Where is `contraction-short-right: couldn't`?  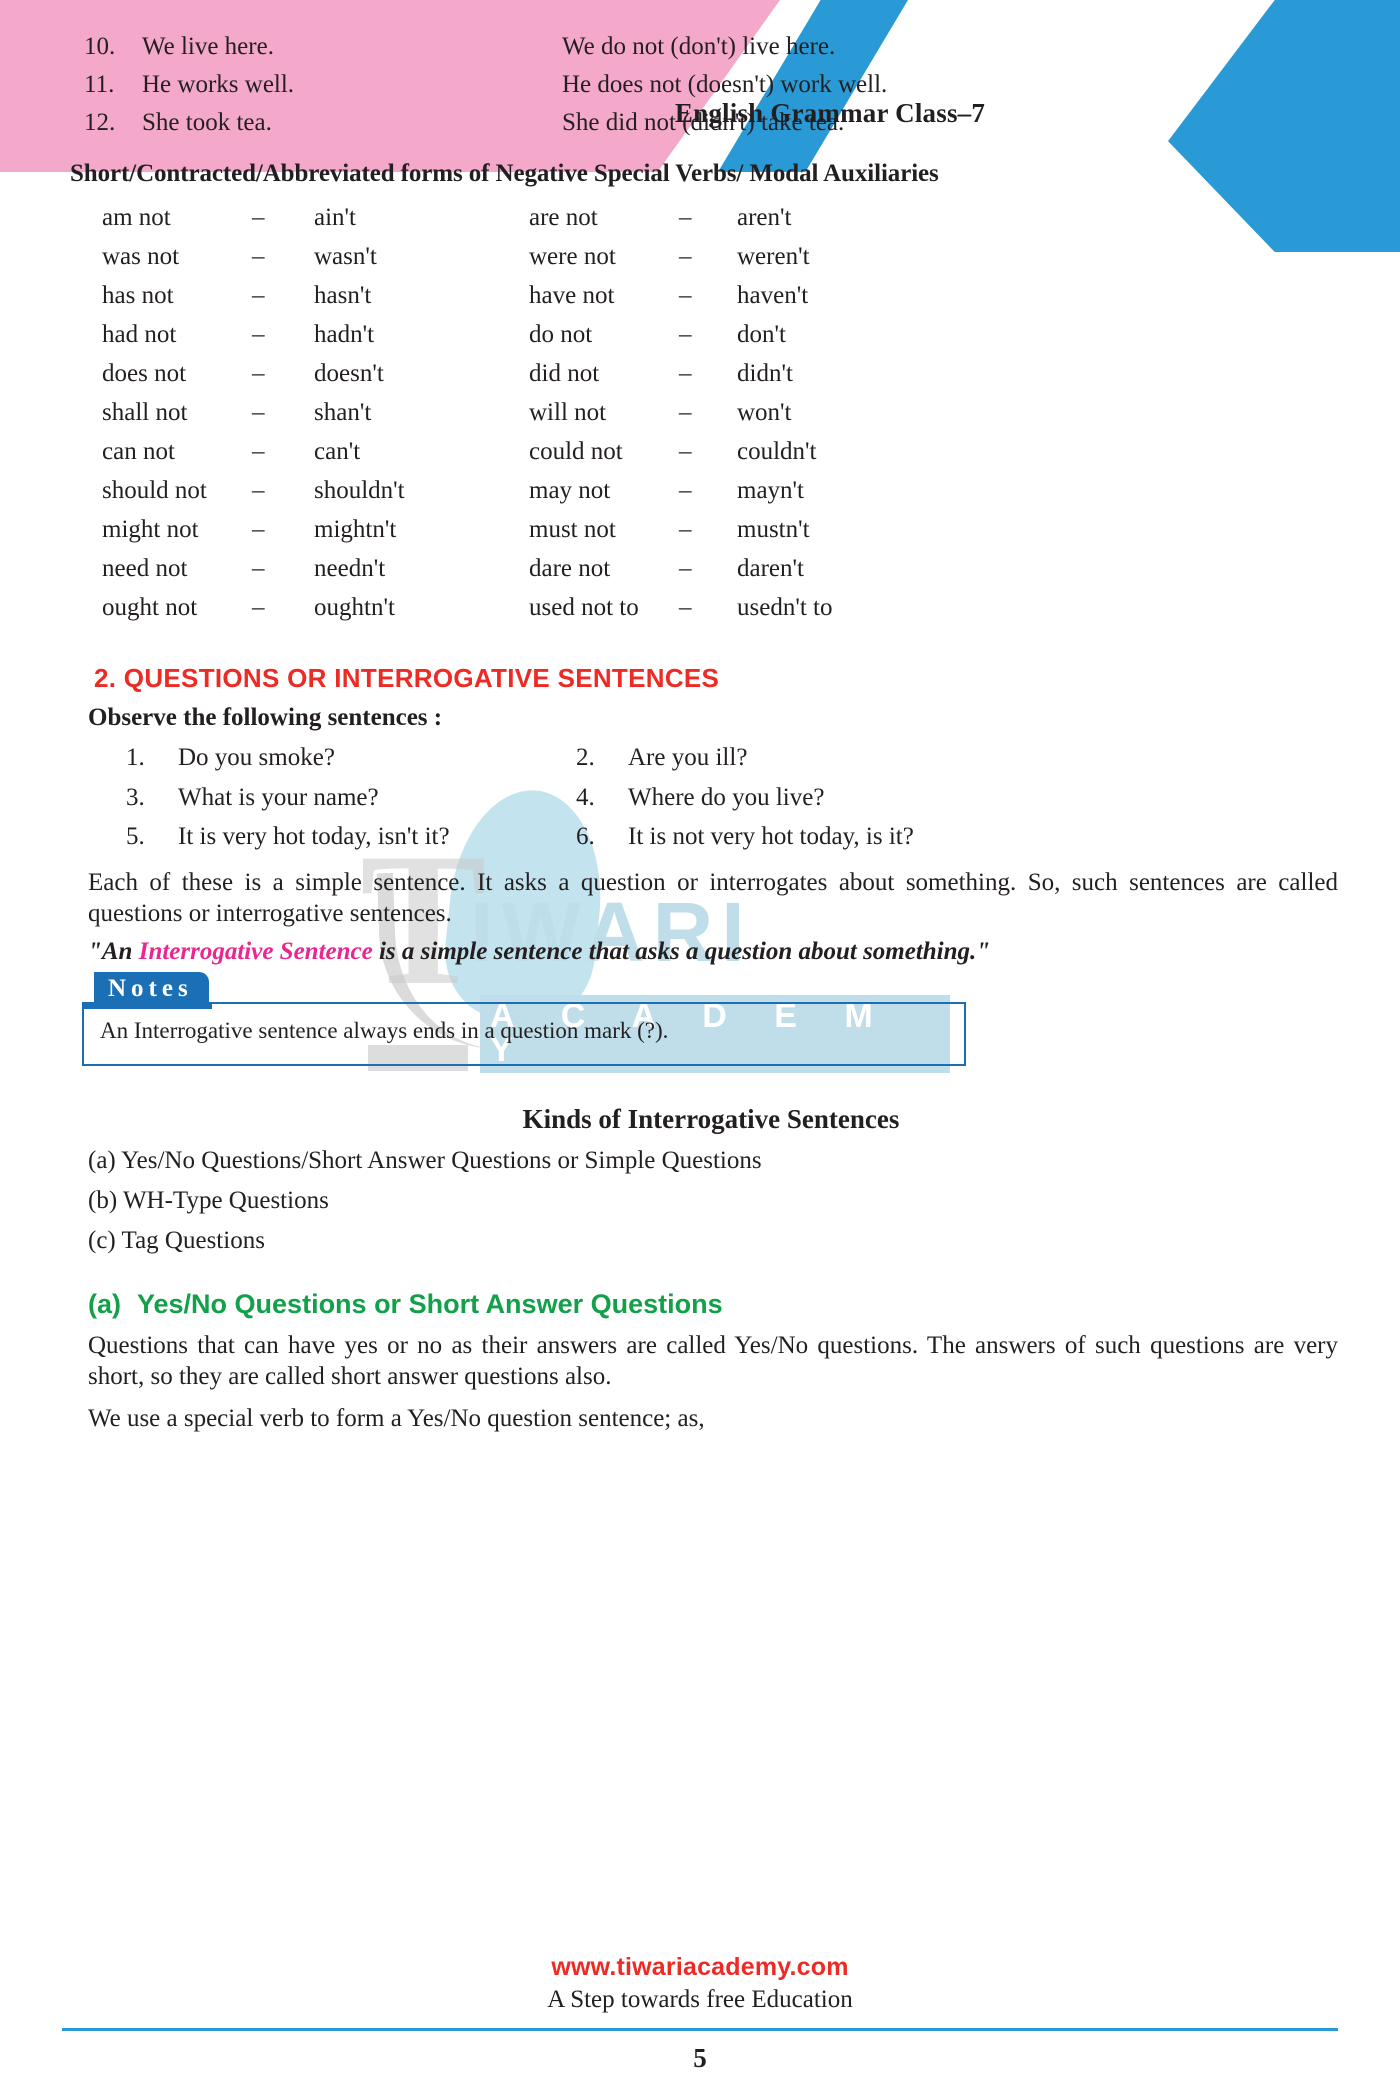 contraction-short-right: couldn't is located at coordinates (777, 451).